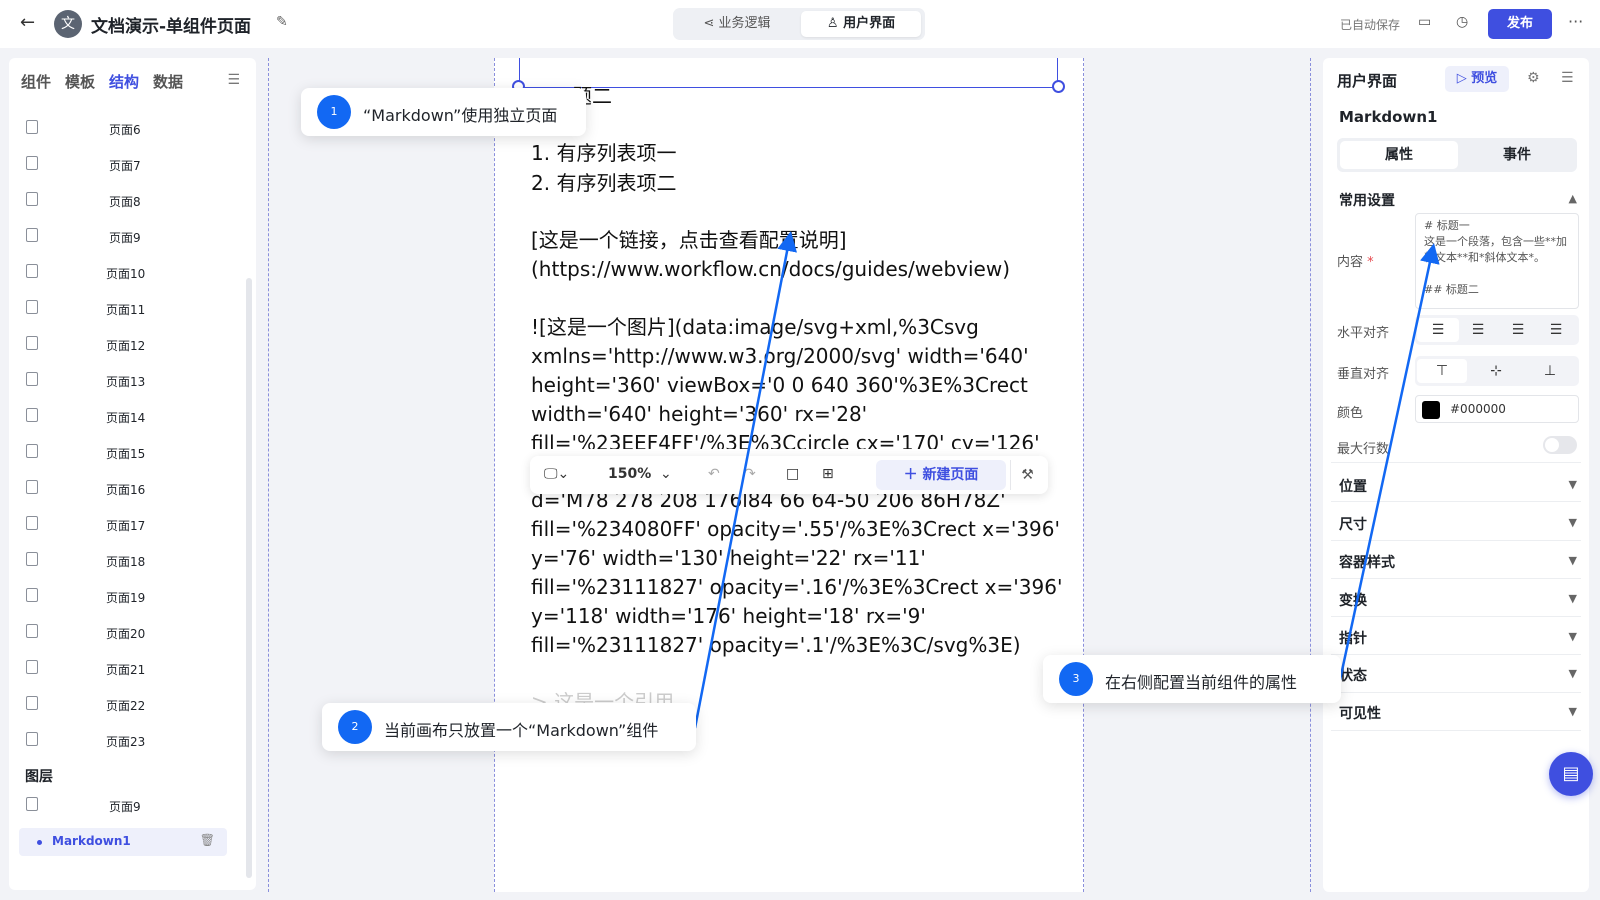 The height and width of the screenshot is (900, 1600). Describe the element at coordinates (1477, 79) in the screenshot. I see `preview-button: ▷ 预览` at that location.